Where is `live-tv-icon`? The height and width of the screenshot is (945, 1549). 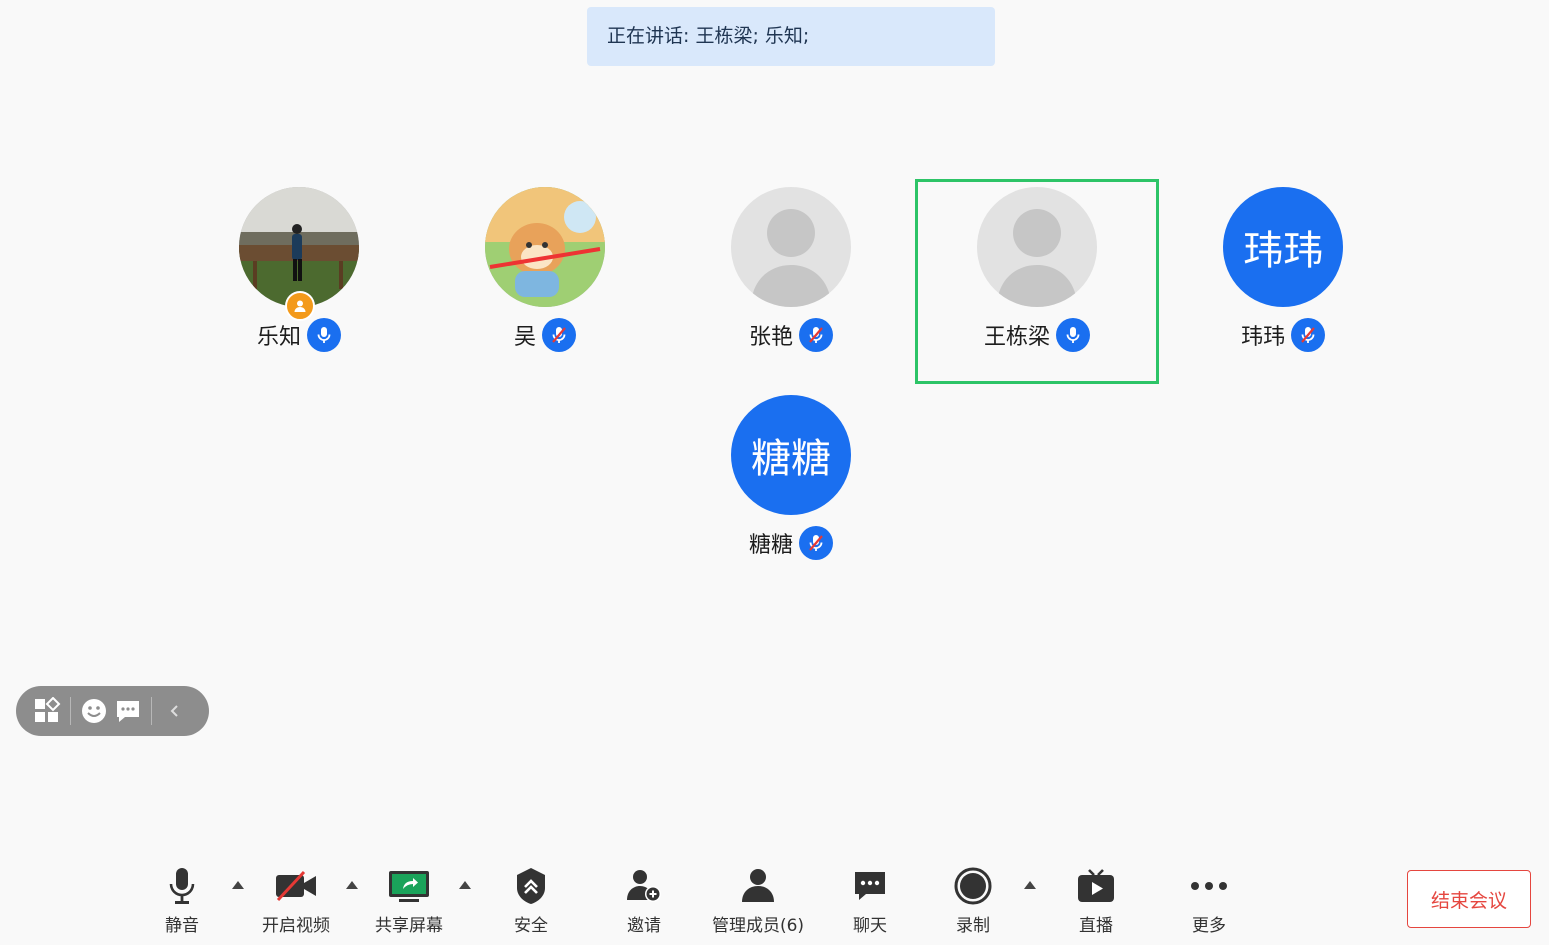 live-tv-icon is located at coordinates (1096, 886).